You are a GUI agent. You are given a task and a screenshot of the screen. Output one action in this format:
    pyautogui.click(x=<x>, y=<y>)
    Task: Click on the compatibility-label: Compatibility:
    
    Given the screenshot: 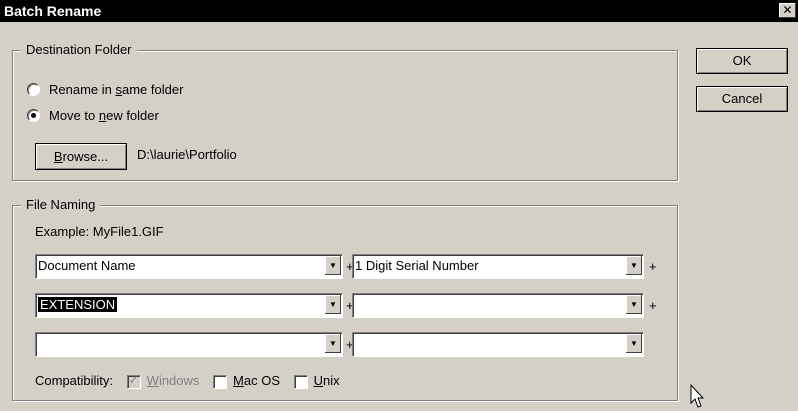 What is the action you would take?
    pyautogui.click(x=74, y=380)
    